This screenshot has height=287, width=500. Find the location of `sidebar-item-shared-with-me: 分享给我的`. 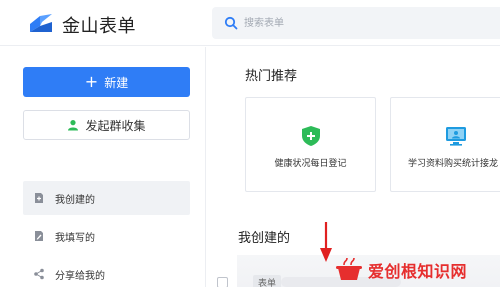

sidebar-item-shared-with-me: 分享给我的 is located at coordinates (106, 272).